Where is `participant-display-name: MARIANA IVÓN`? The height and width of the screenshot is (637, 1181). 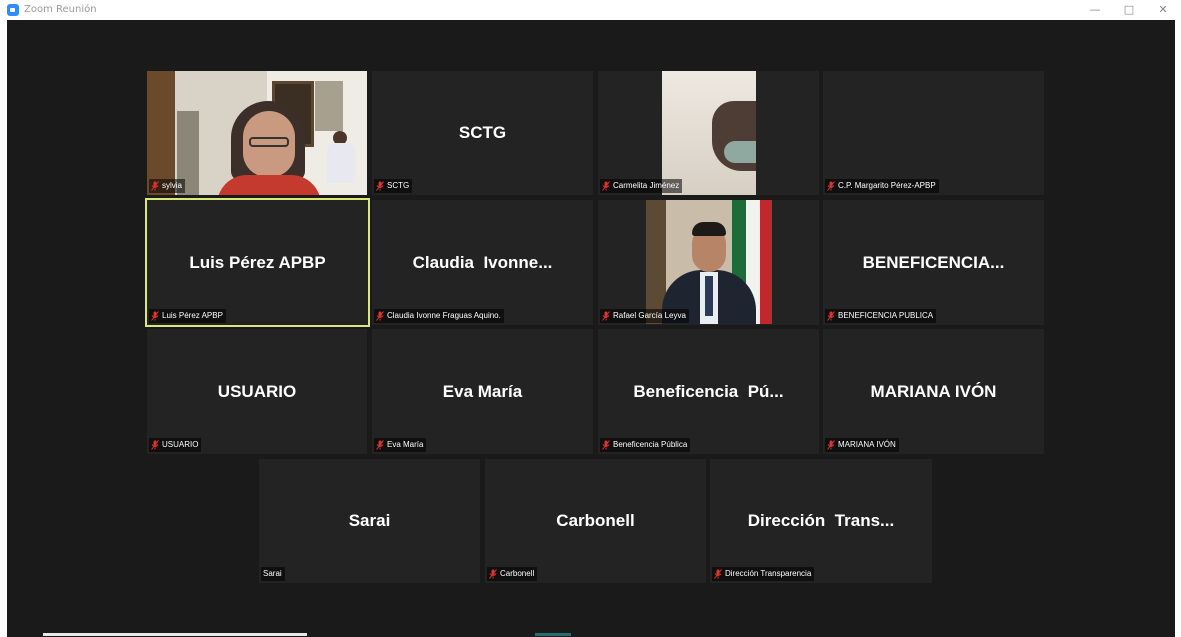
participant-display-name: MARIANA IVÓN is located at coordinates (933, 391).